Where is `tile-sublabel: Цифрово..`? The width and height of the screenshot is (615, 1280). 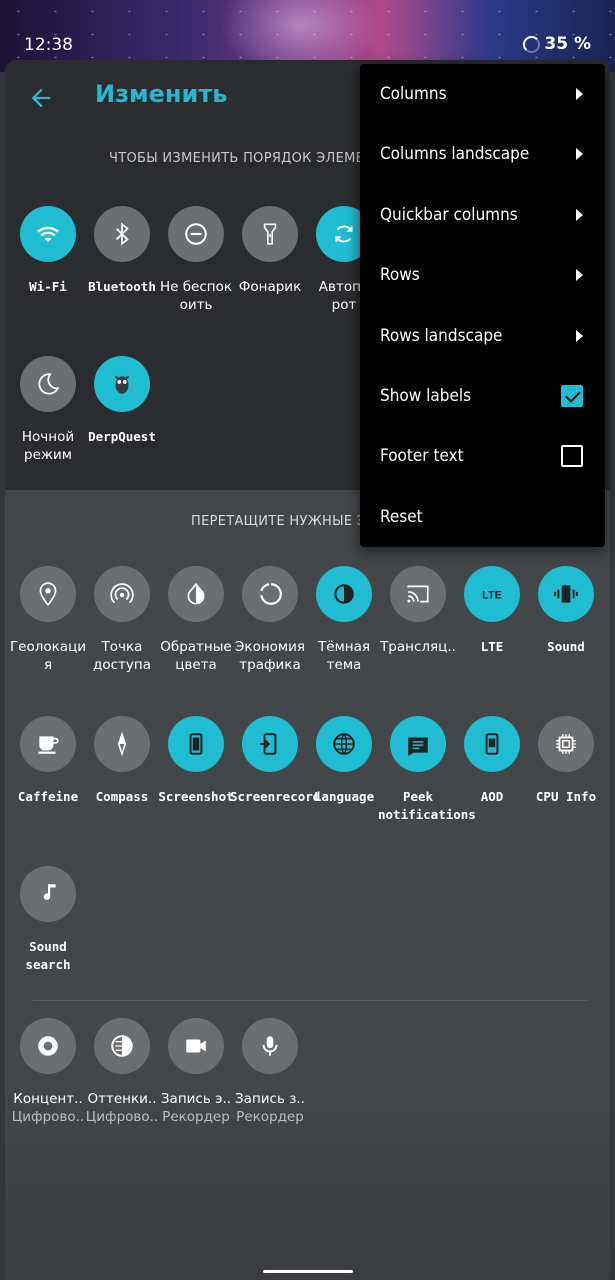
tile-sublabel: Цифрово.. is located at coordinates (122, 1117).